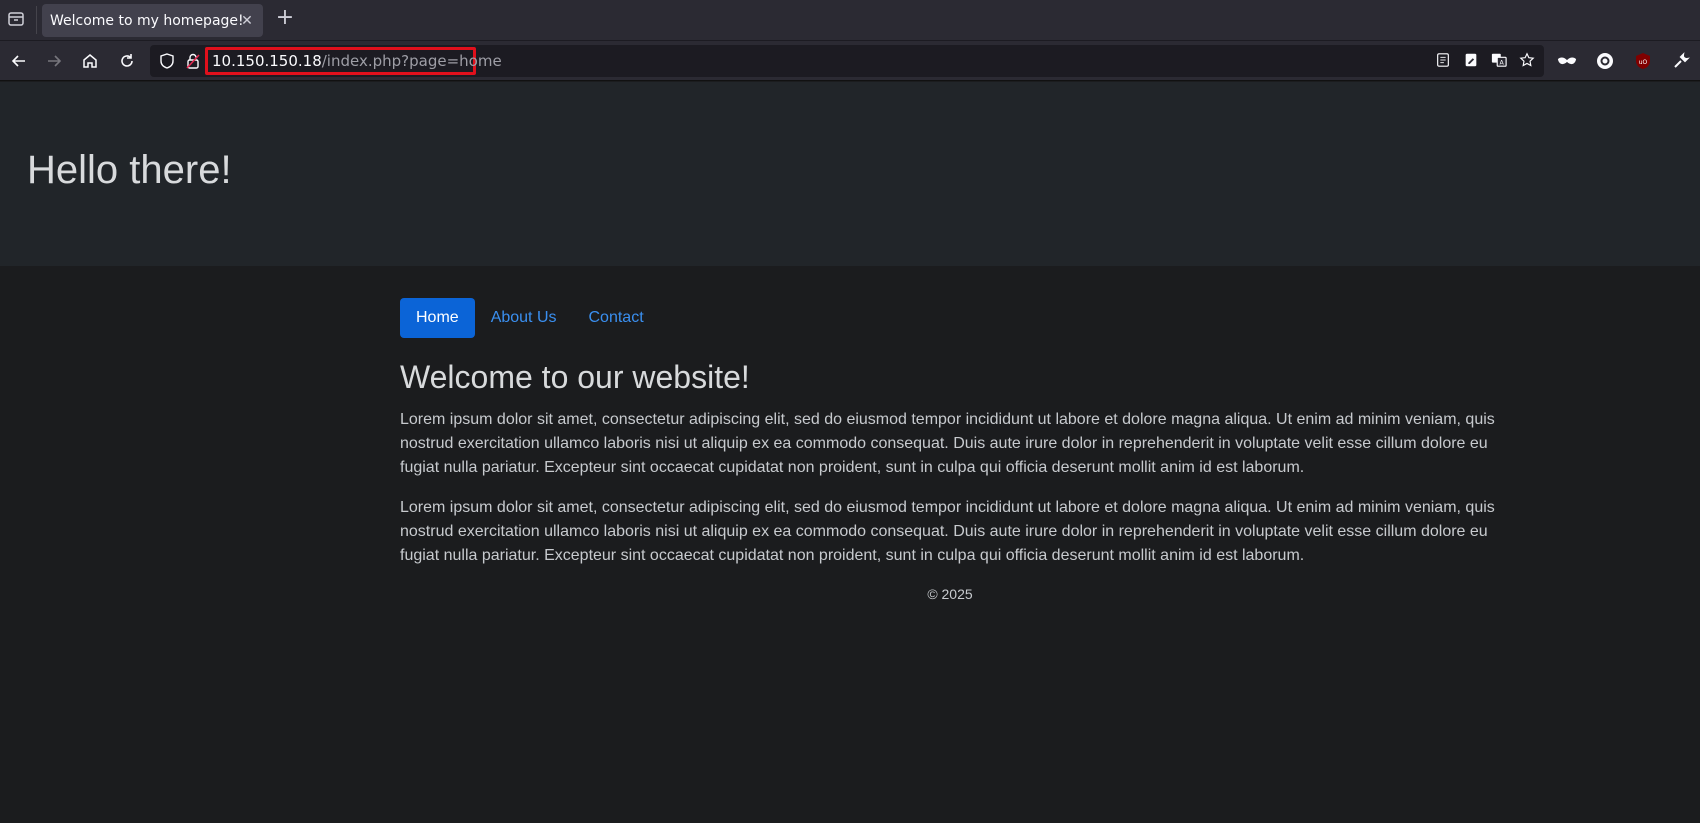 This screenshot has height=823, width=1700. I want to click on close-icon: ✕, so click(247, 20).